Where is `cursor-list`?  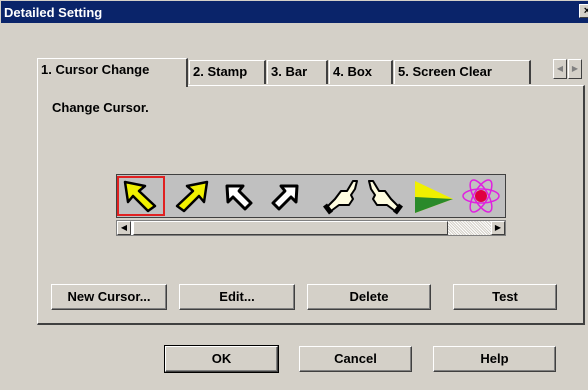
cursor-list is located at coordinates (311, 196).